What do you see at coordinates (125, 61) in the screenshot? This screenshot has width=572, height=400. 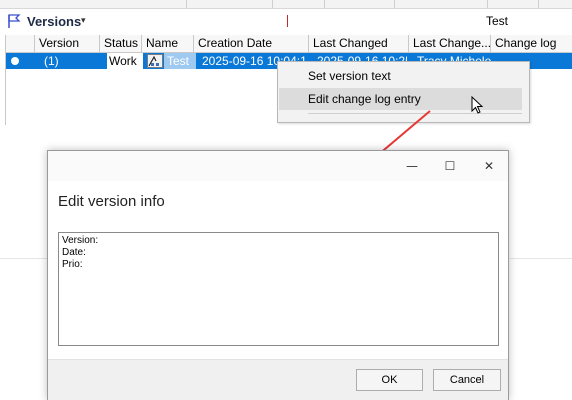 I see `cell-status: Work` at bounding box center [125, 61].